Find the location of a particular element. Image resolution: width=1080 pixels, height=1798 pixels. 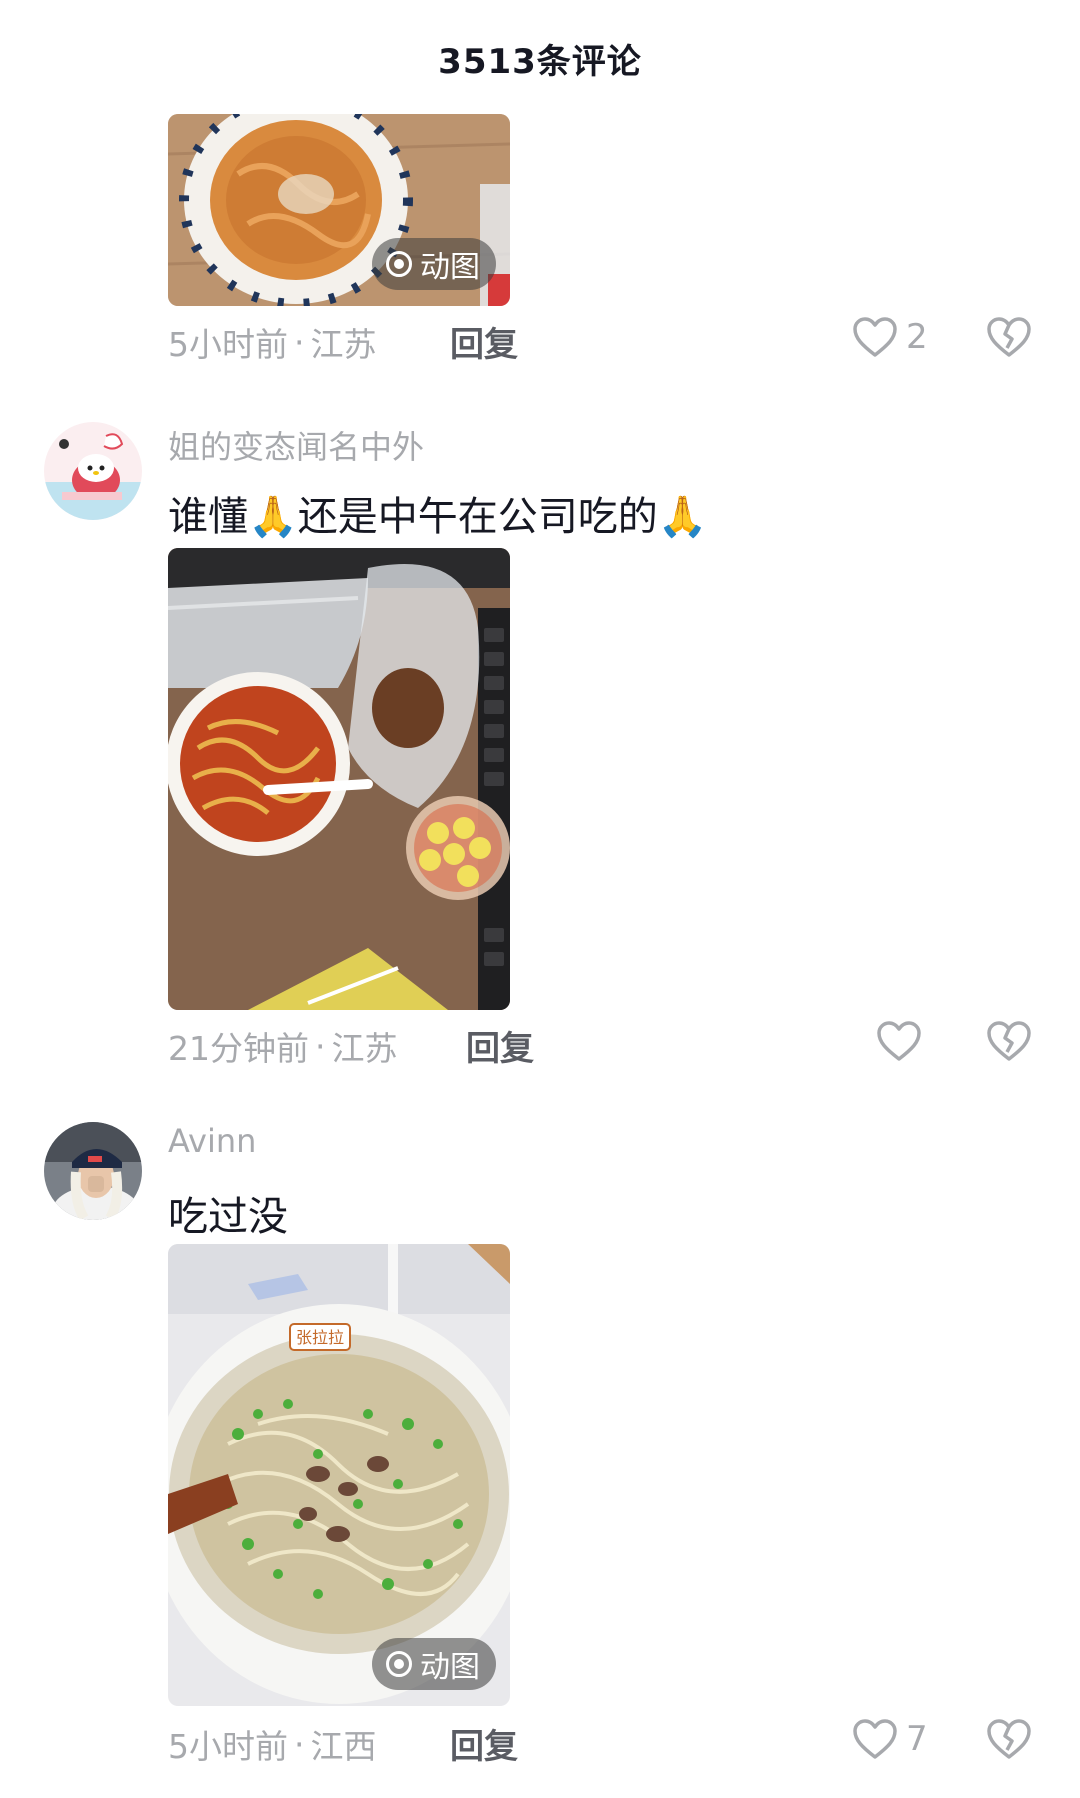

bowl-brand-label: 张拉拉 is located at coordinates (320, 1337).